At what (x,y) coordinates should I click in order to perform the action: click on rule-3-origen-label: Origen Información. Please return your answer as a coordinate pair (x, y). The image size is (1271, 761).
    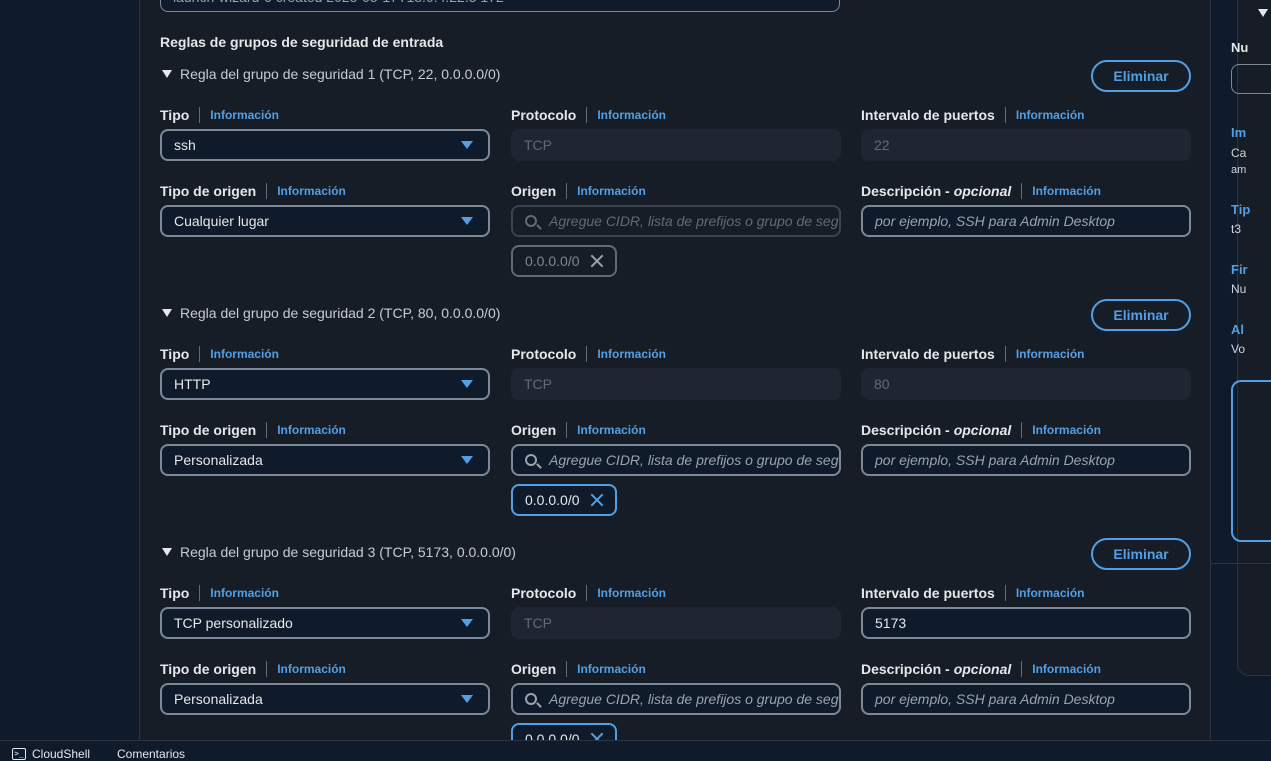
    Looking at the image, I should click on (578, 669).